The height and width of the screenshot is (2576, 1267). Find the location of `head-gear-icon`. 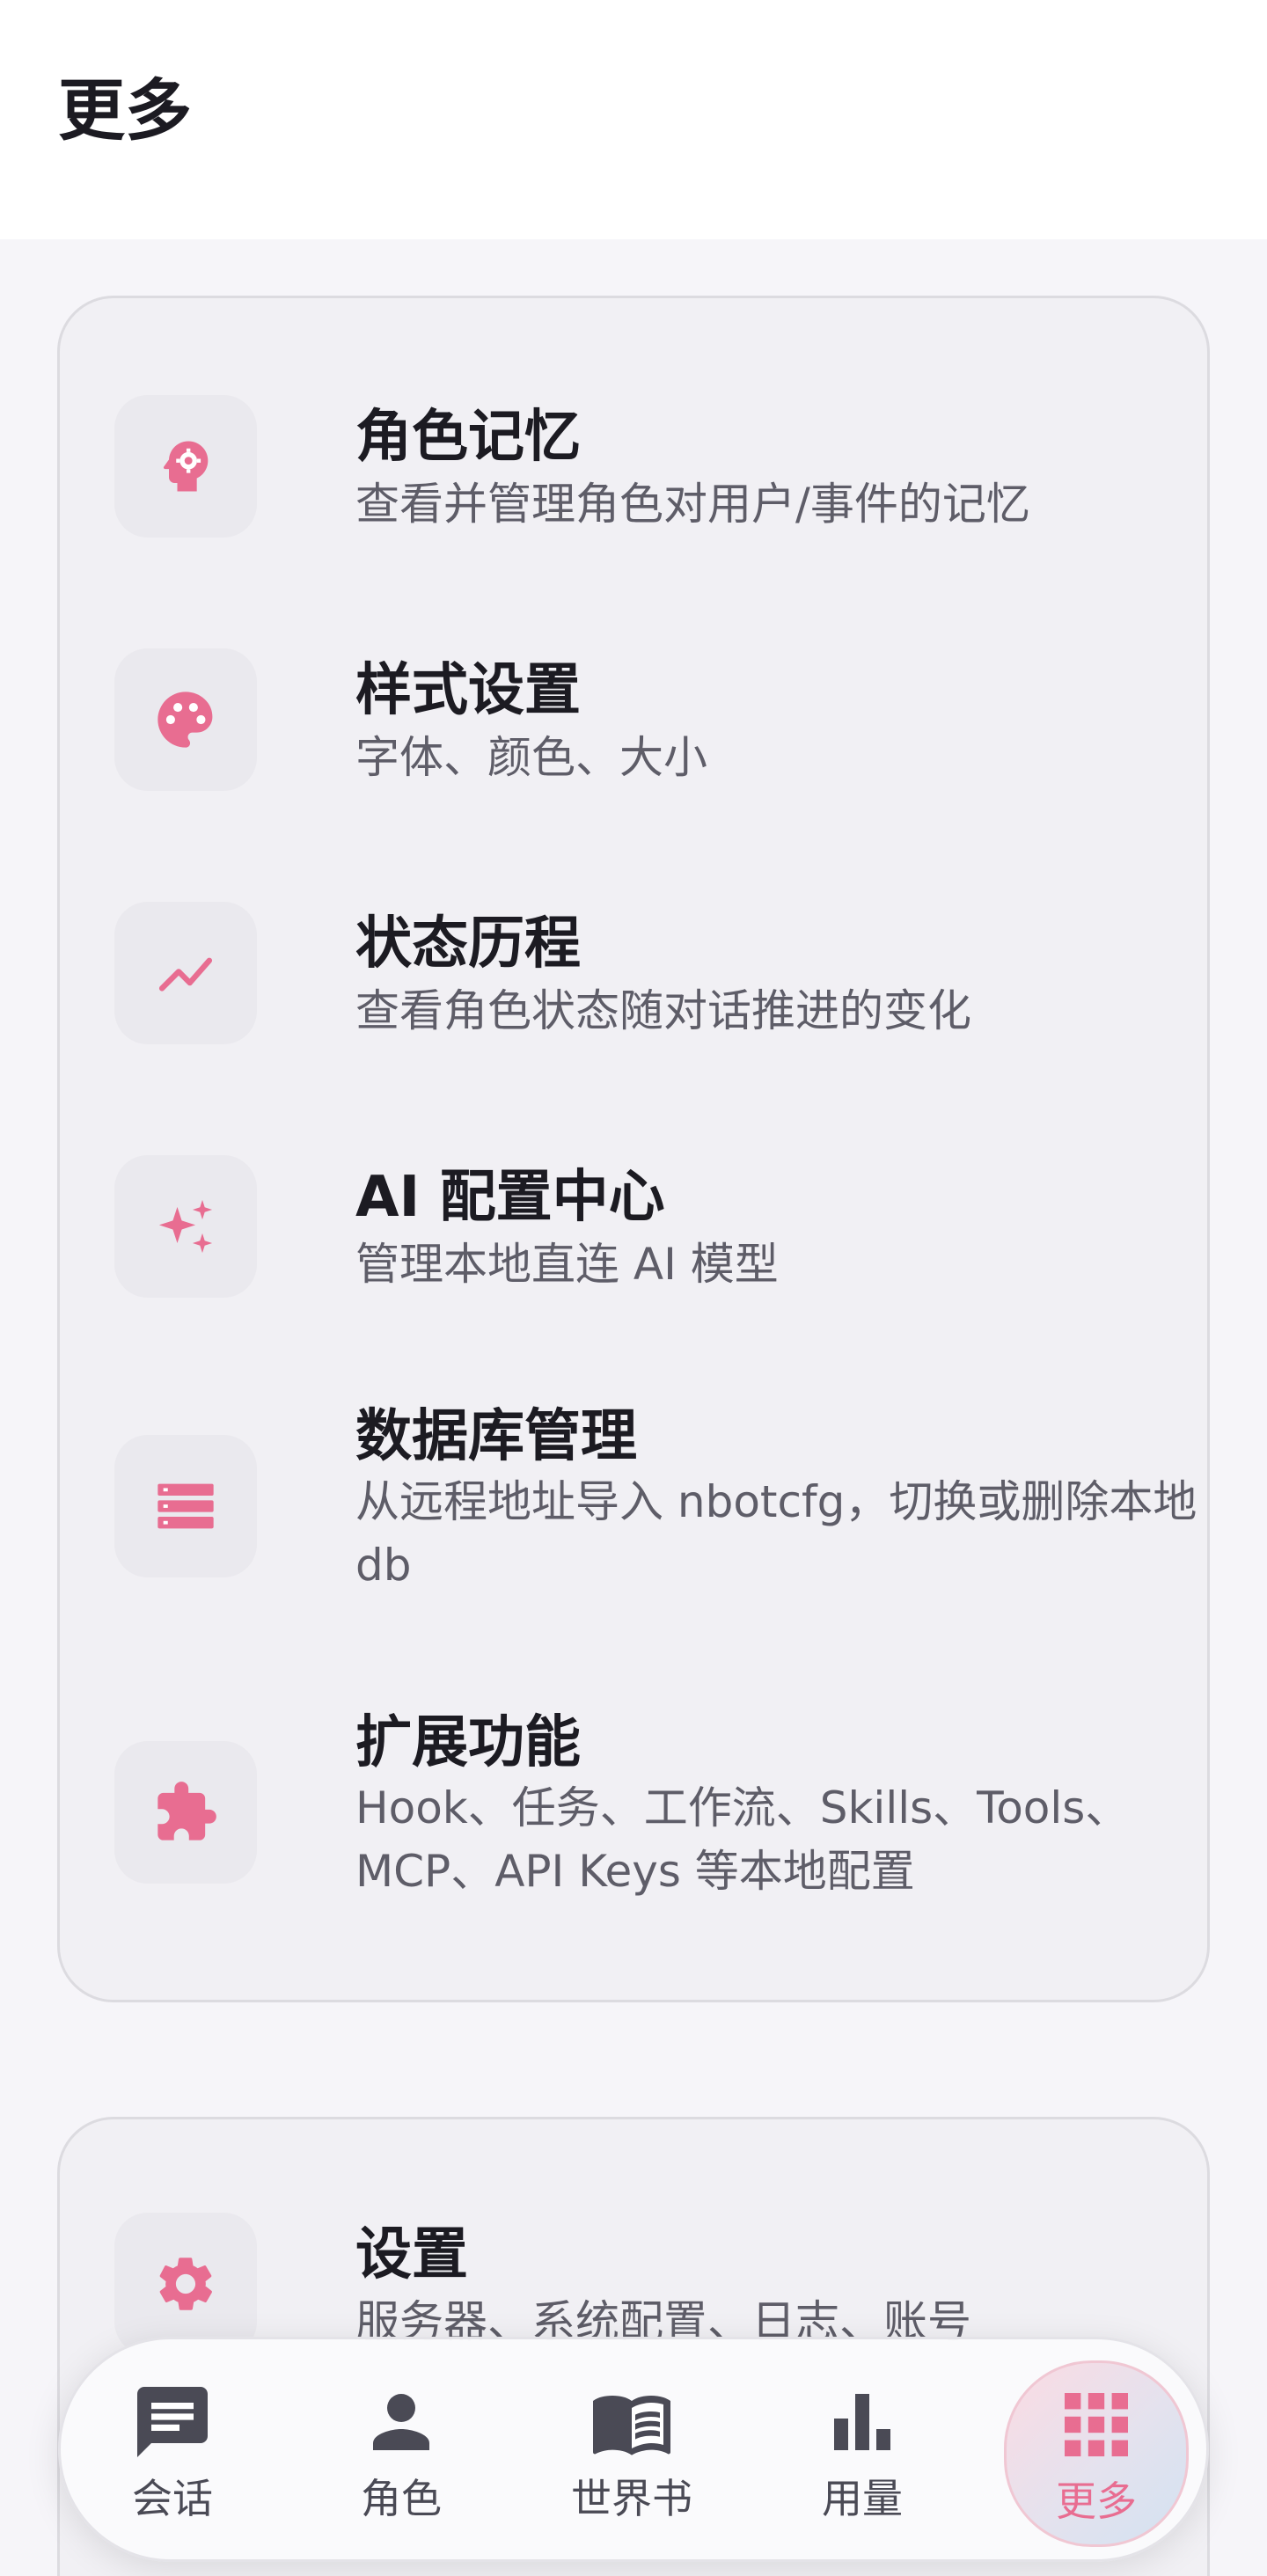

head-gear-icon is located at coordinates (185, 466).